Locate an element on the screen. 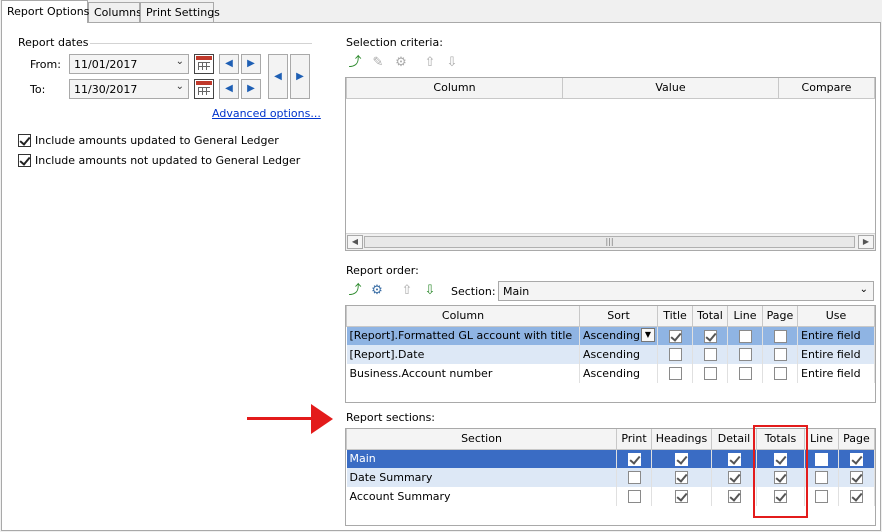 This screenshot has height=532, width=882. next-from-button: ▶ is located at coordinates (251, 64).